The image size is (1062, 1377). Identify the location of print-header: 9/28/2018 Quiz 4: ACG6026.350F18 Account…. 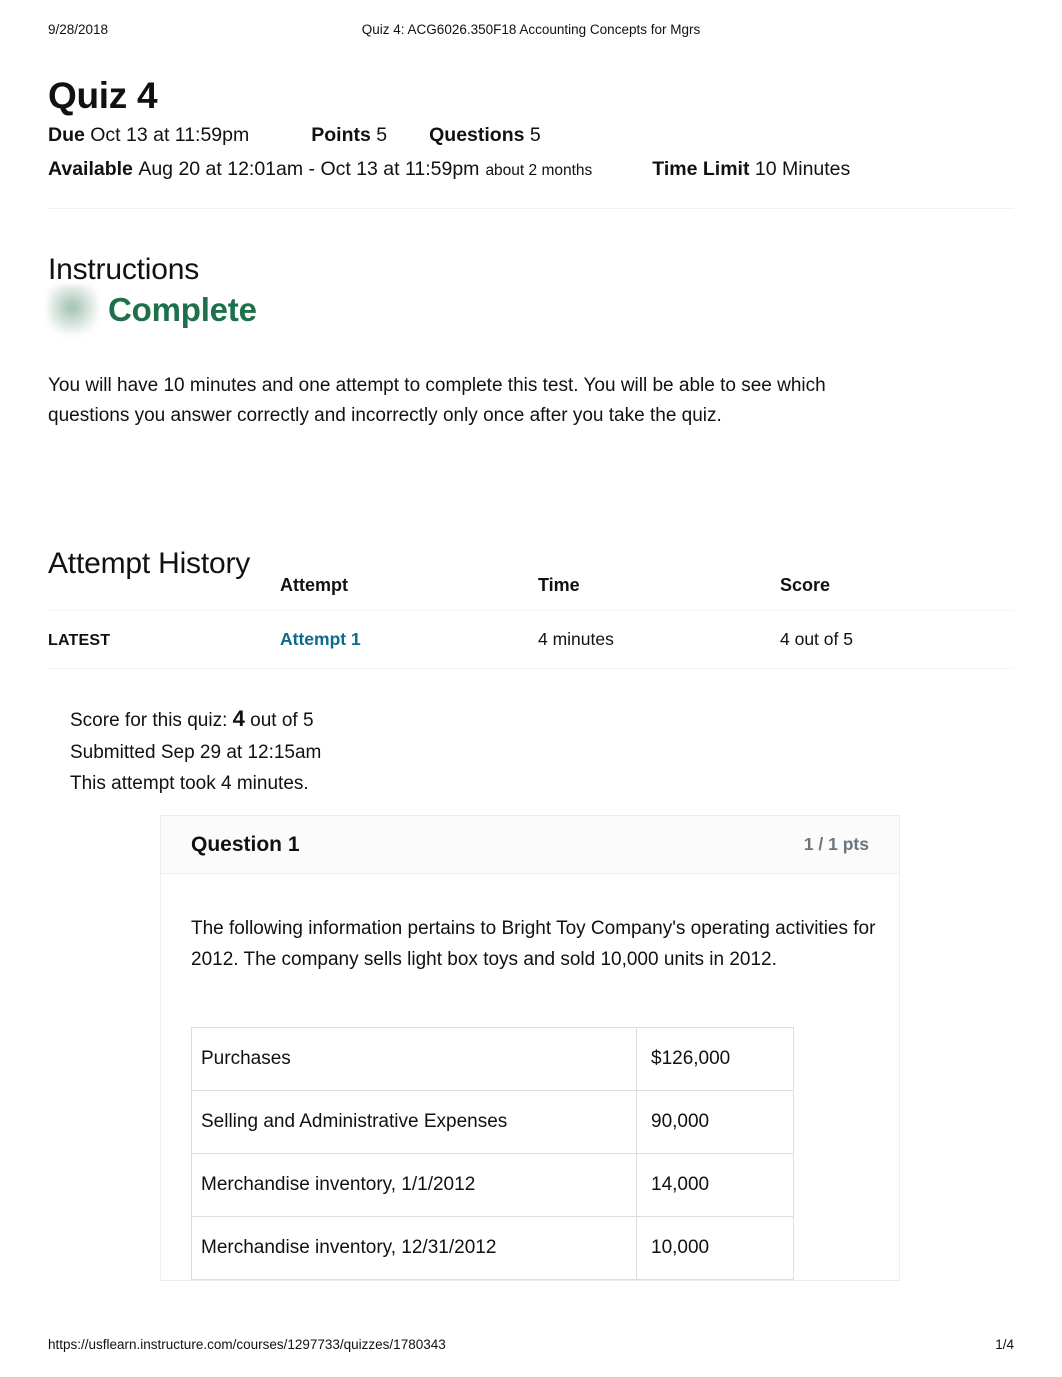
(531, 31).